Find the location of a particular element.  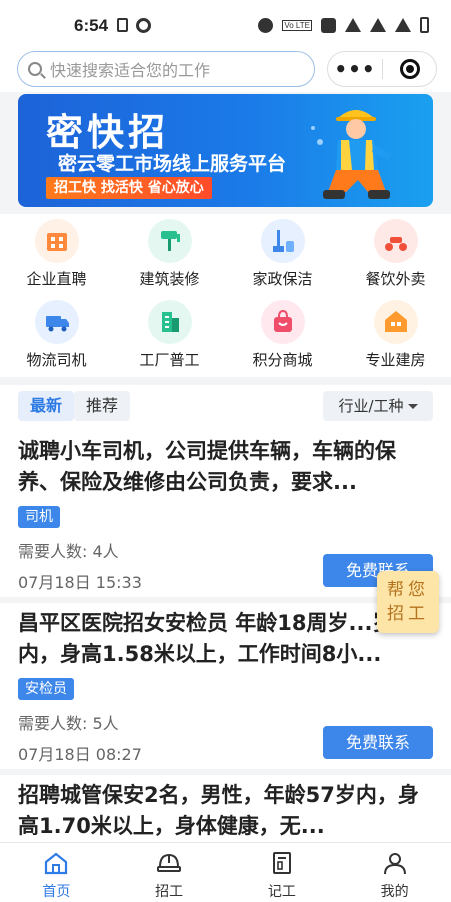

category-points-mall: 积分商城 is located at coordinates (282, 335).